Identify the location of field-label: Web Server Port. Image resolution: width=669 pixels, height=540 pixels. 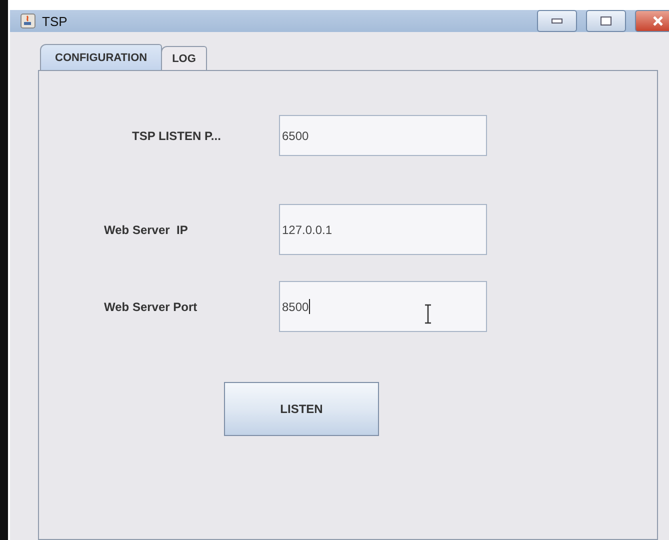
(151, 307).